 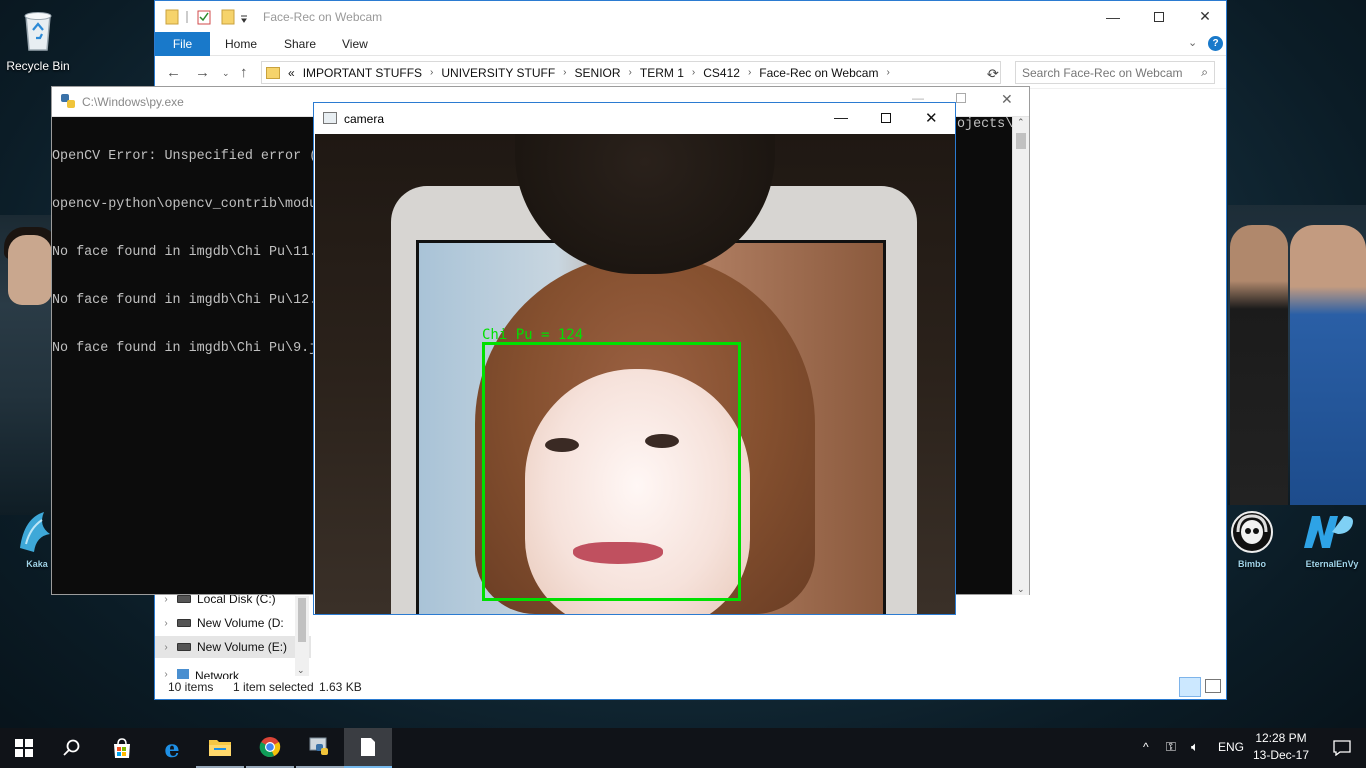 What do you see at coordinates (202, 72) in the screenshot?
I see `forward-arrow-icon: →` at bounding box center [202, 72].